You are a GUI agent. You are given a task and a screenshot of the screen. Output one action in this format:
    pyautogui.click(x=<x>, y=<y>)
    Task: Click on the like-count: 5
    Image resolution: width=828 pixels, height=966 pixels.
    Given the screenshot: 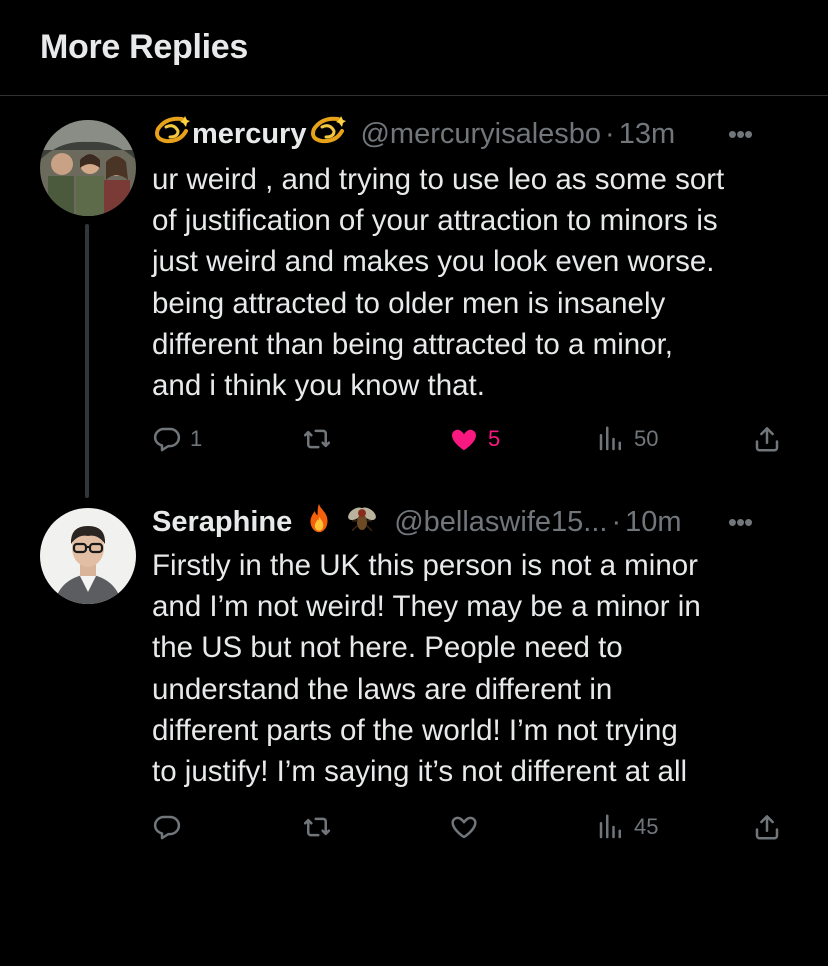 What is the action you would take?
    pyautogui.click(x=494, y=438)
    